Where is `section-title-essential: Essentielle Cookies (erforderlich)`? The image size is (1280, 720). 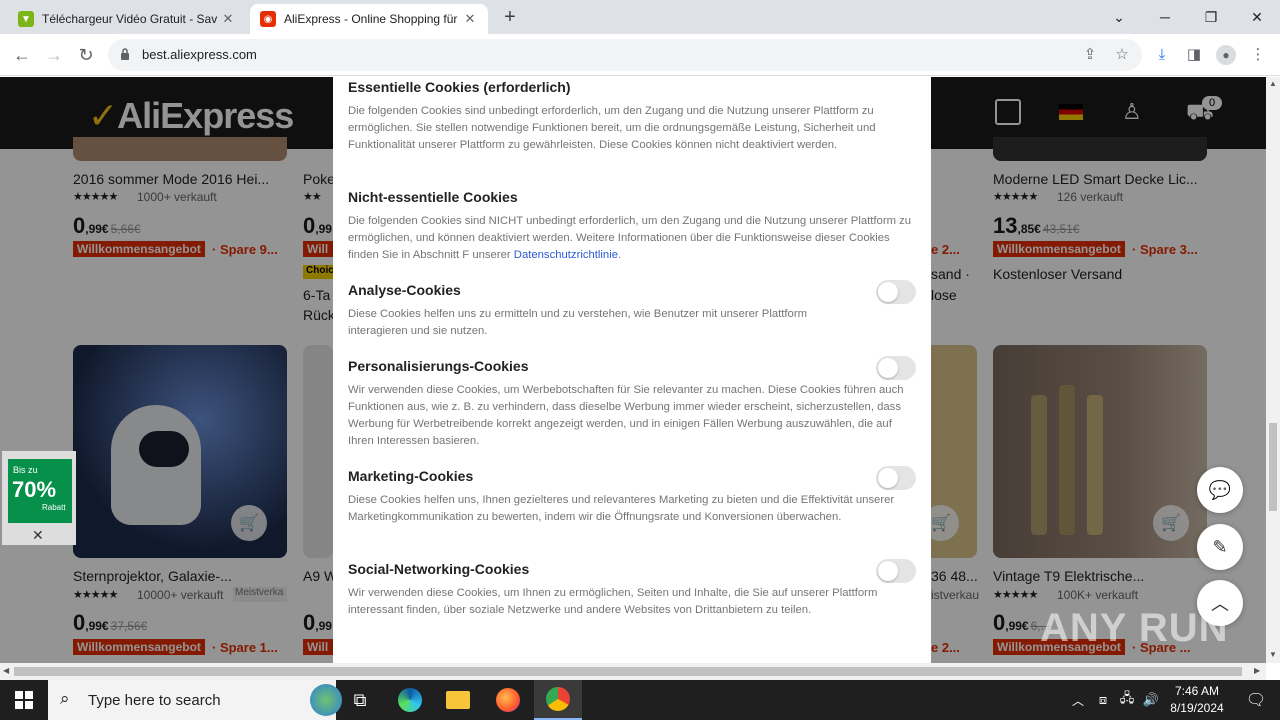
section-title-essential: Essentielle Cookies (erforderlich) is located at coordinates (459, 87).